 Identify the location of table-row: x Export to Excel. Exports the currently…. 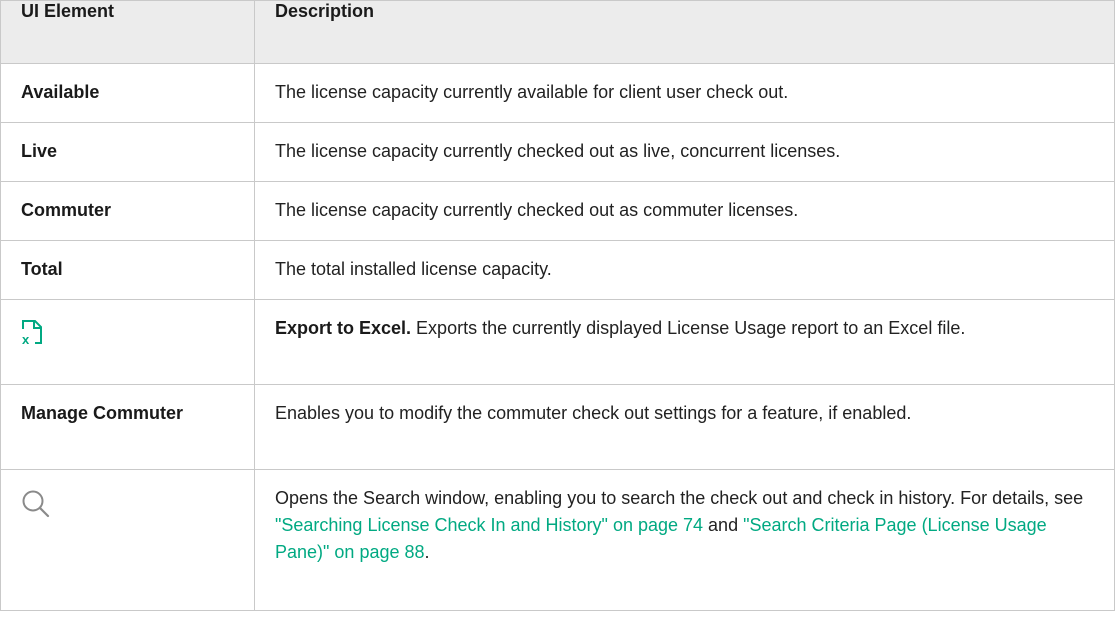
(557, 342).